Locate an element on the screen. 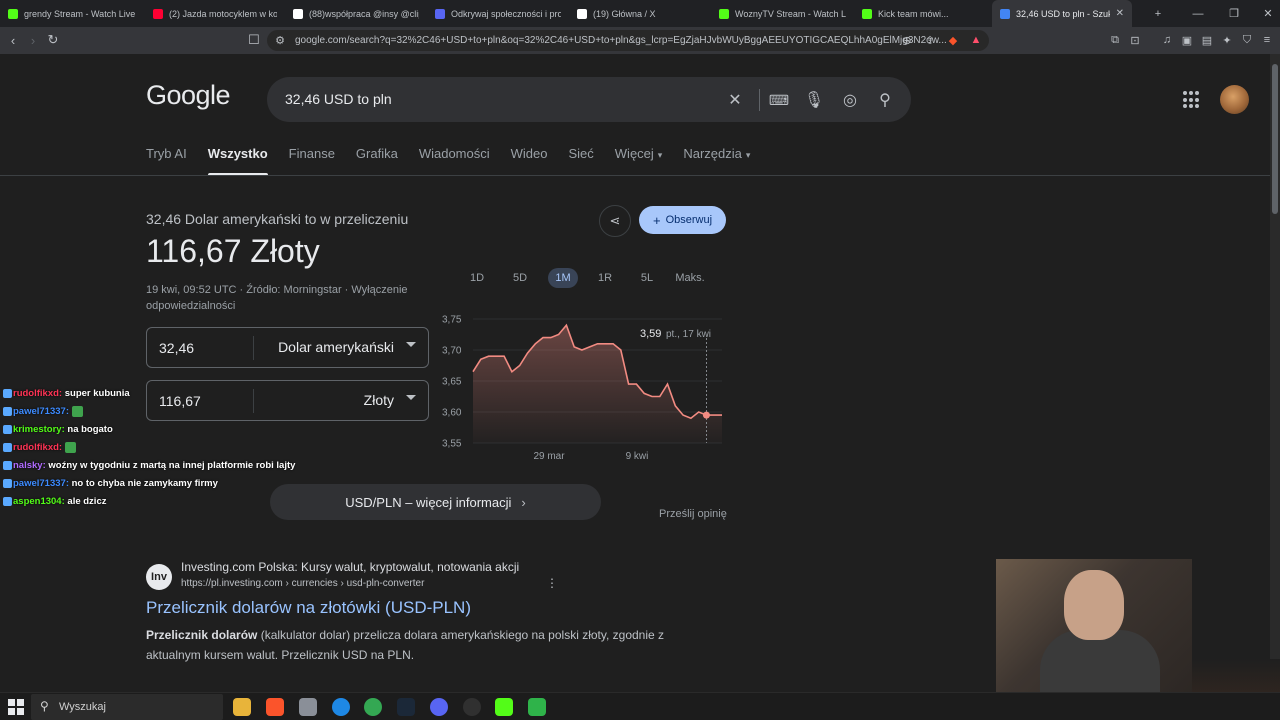 Image resolution: width=1280 pixels, height=720 pixels. tab-label: Wszystko is located at coordinates (237, 153).